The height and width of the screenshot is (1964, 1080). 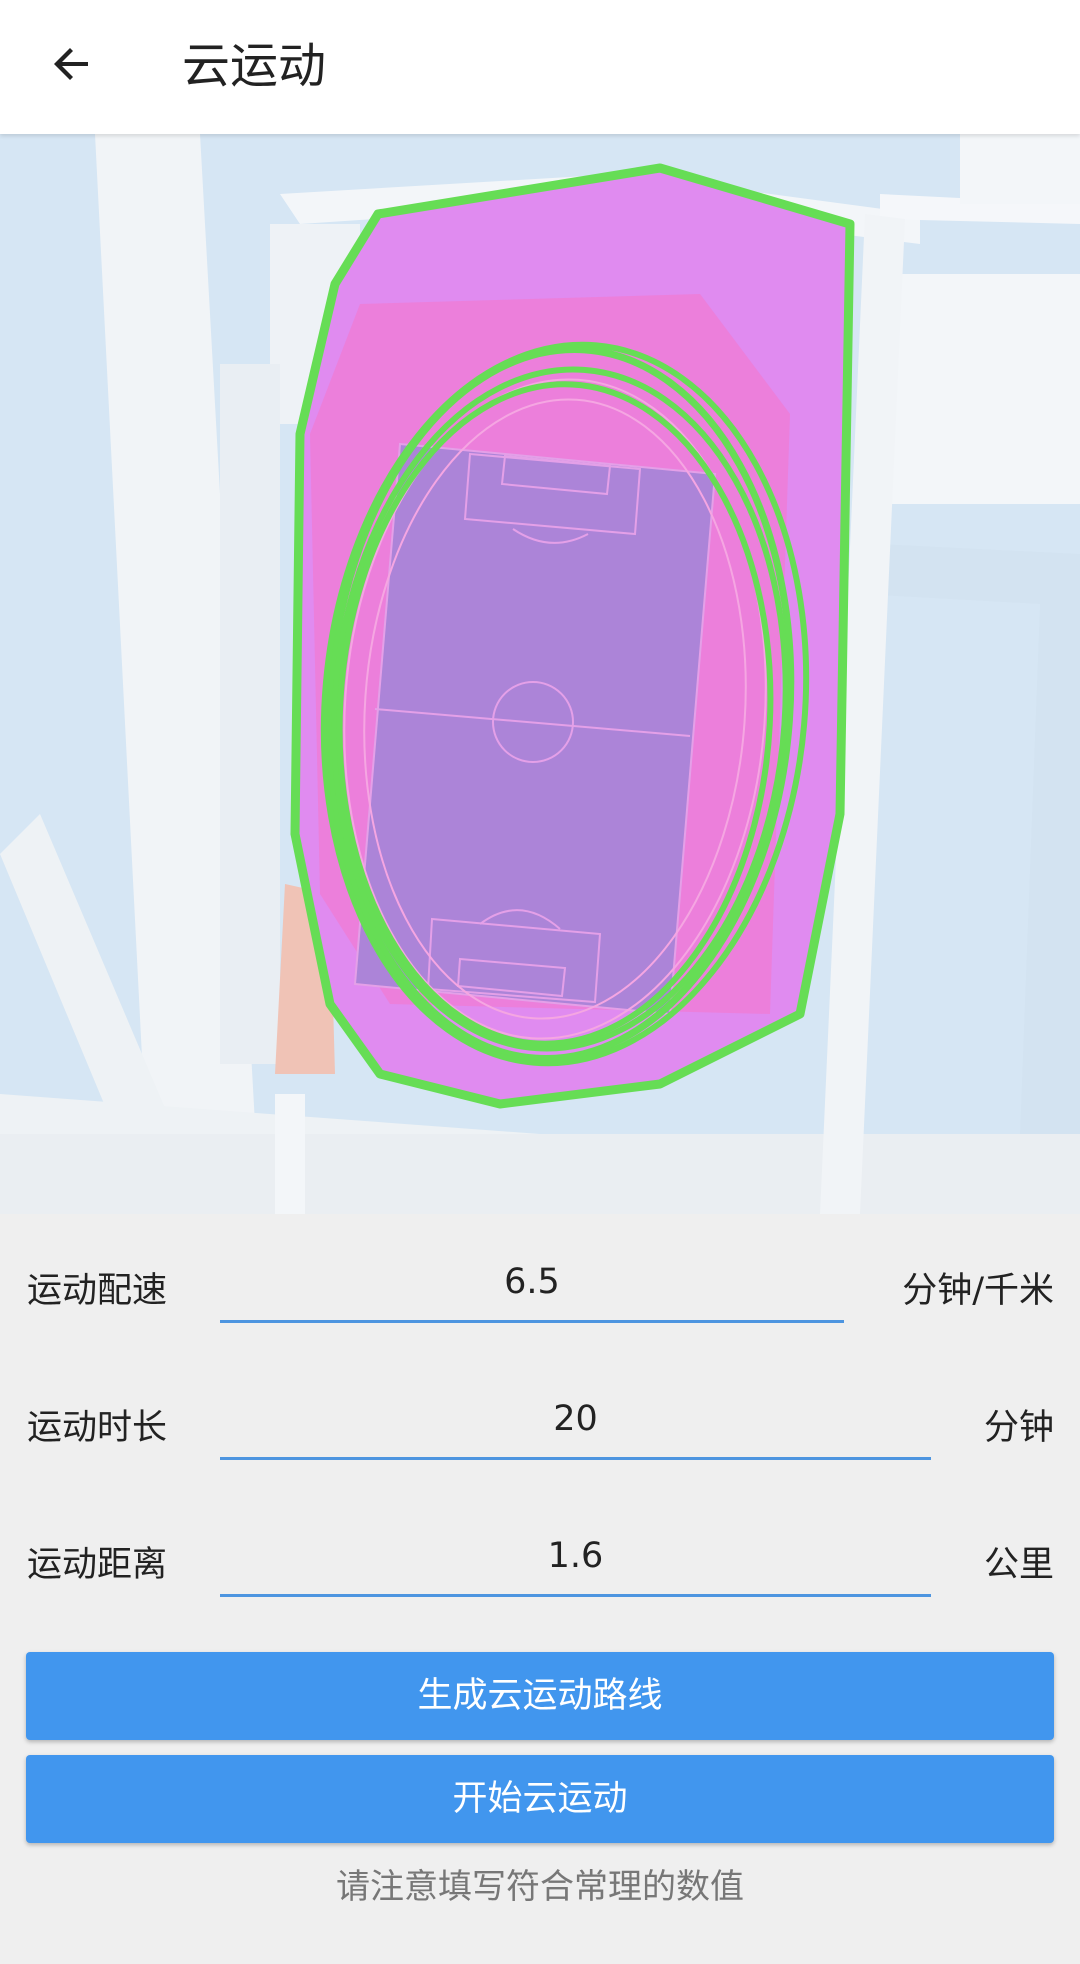 What do you see at coordinates (97, 1291) in the screenshot?
I see `pace-label: 运动配速` at bounding box center [97, 1291].